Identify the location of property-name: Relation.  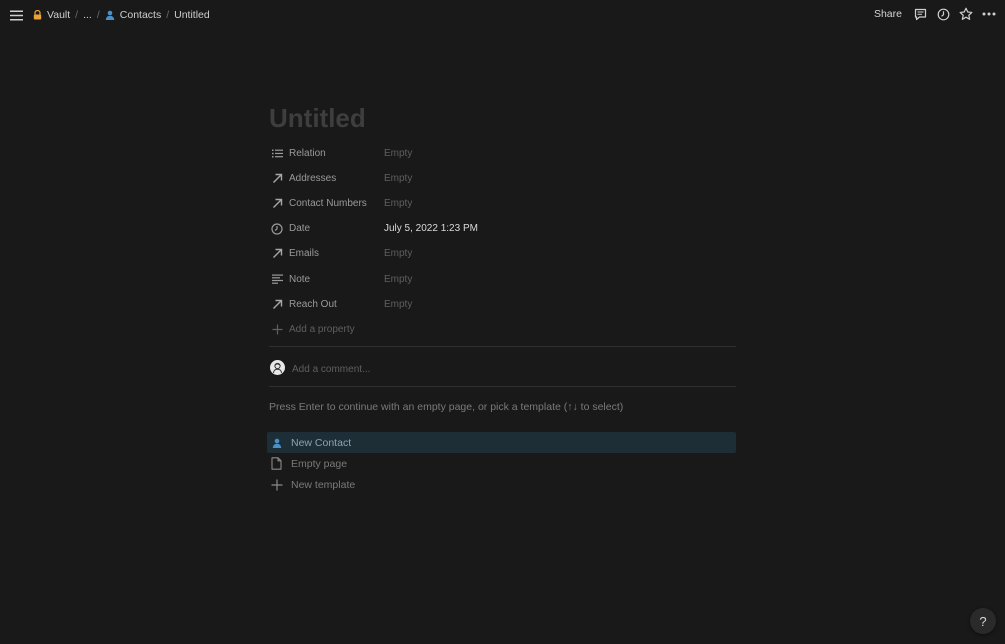
(326, 154).